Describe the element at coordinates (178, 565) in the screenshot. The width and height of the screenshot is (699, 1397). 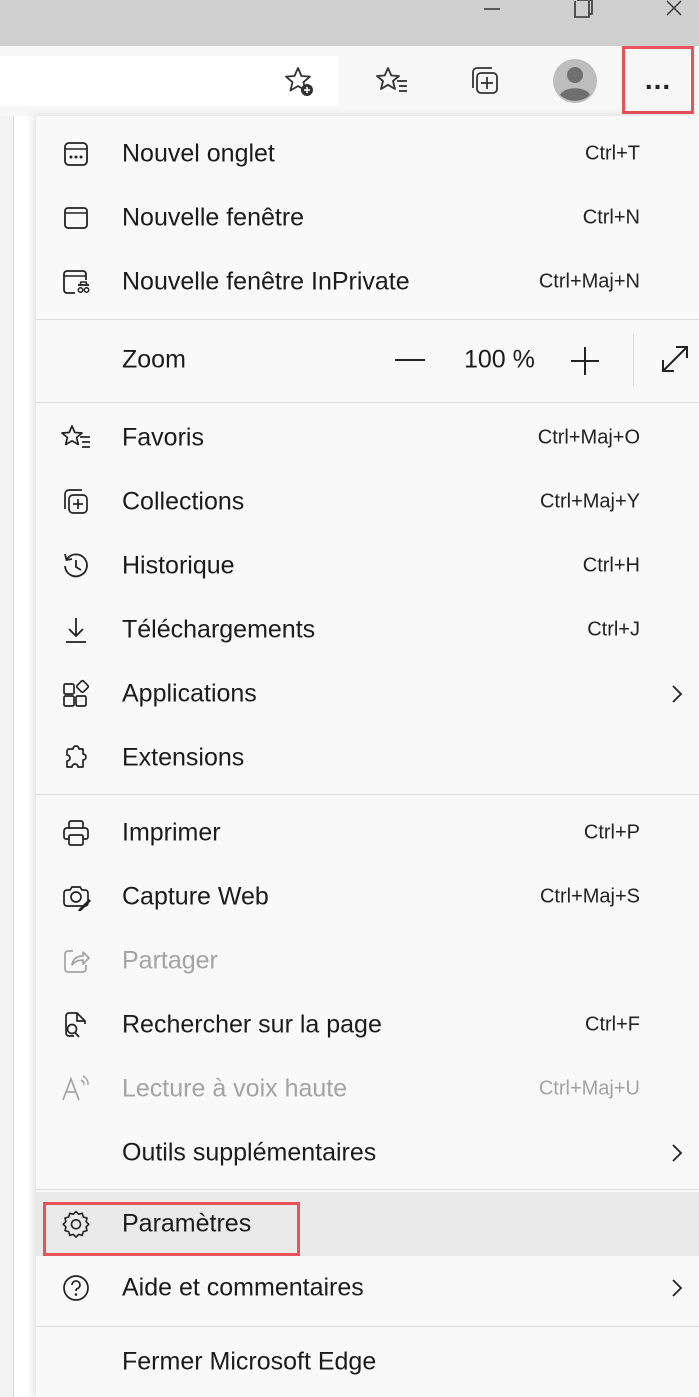
I see `menu-item-label: Historique` at that location.